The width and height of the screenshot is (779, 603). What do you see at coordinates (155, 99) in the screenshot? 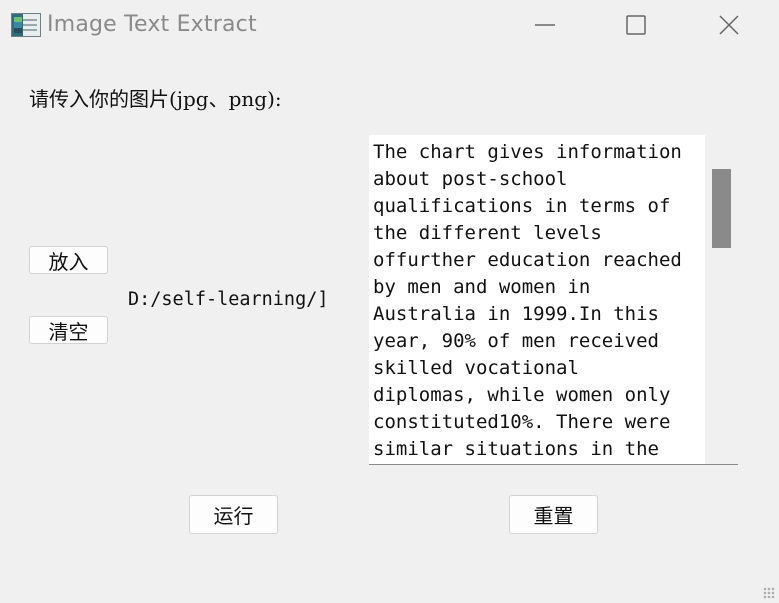
I see `image-prompt-label: 请传入你的图片(jpg、png):` at bounding box center [155, 99].